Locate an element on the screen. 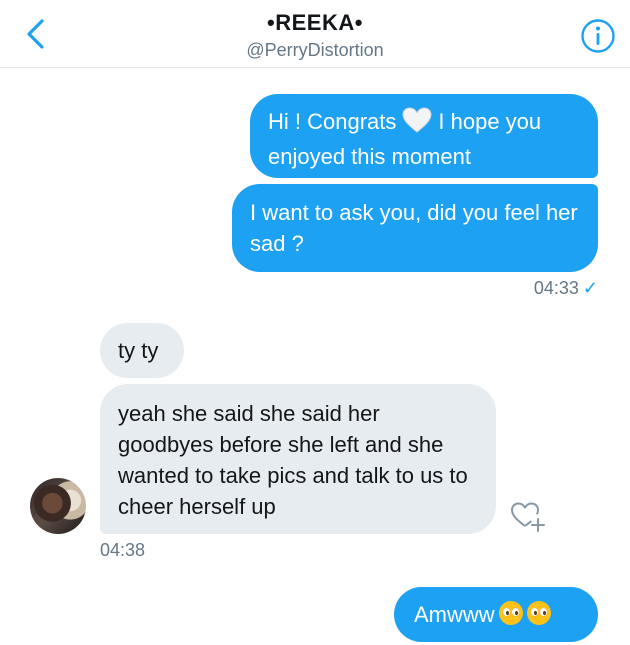  message-text: Hi ! Congrats is located at coordinates (332, 121).